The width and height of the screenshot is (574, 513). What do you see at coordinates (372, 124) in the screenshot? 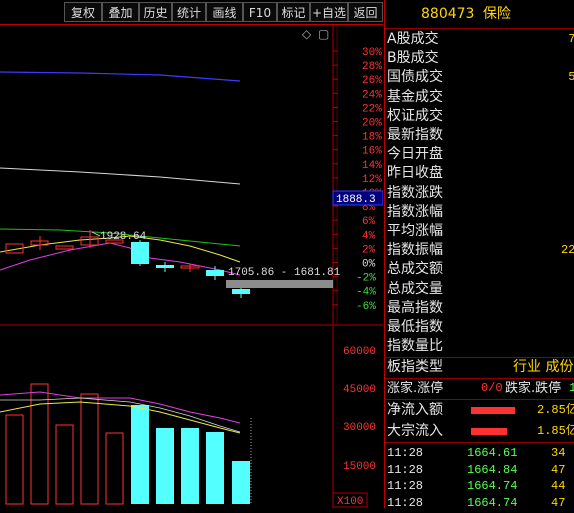
I see `pct-tick: 20%` at bounding box center [372, 124].